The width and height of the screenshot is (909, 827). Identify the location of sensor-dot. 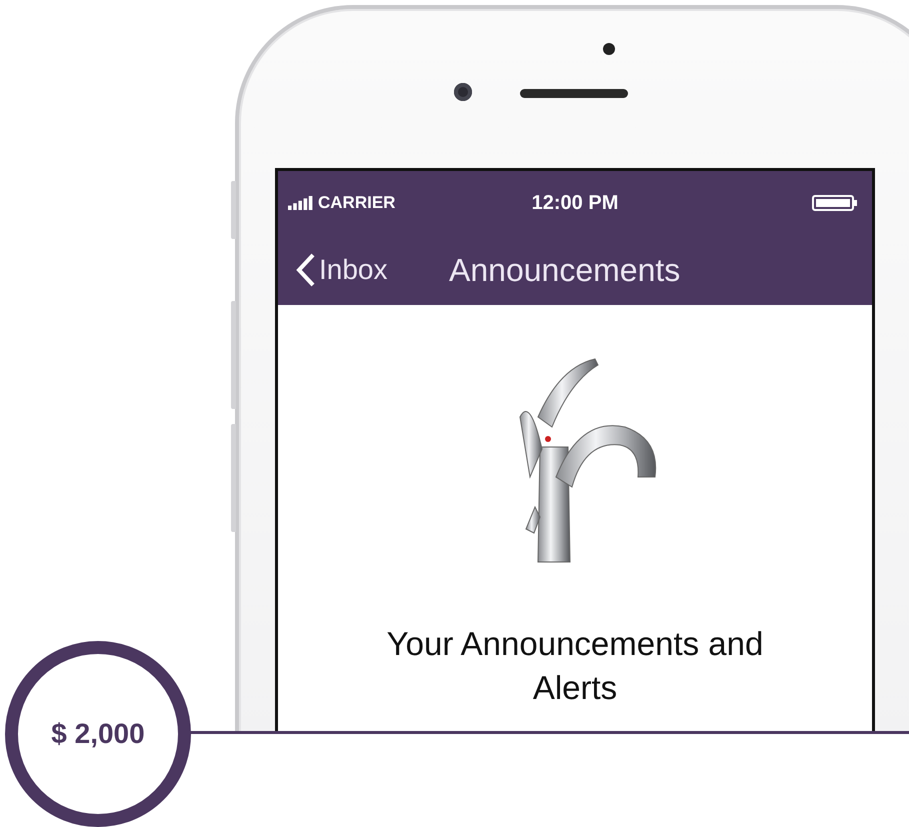
(609, 49).